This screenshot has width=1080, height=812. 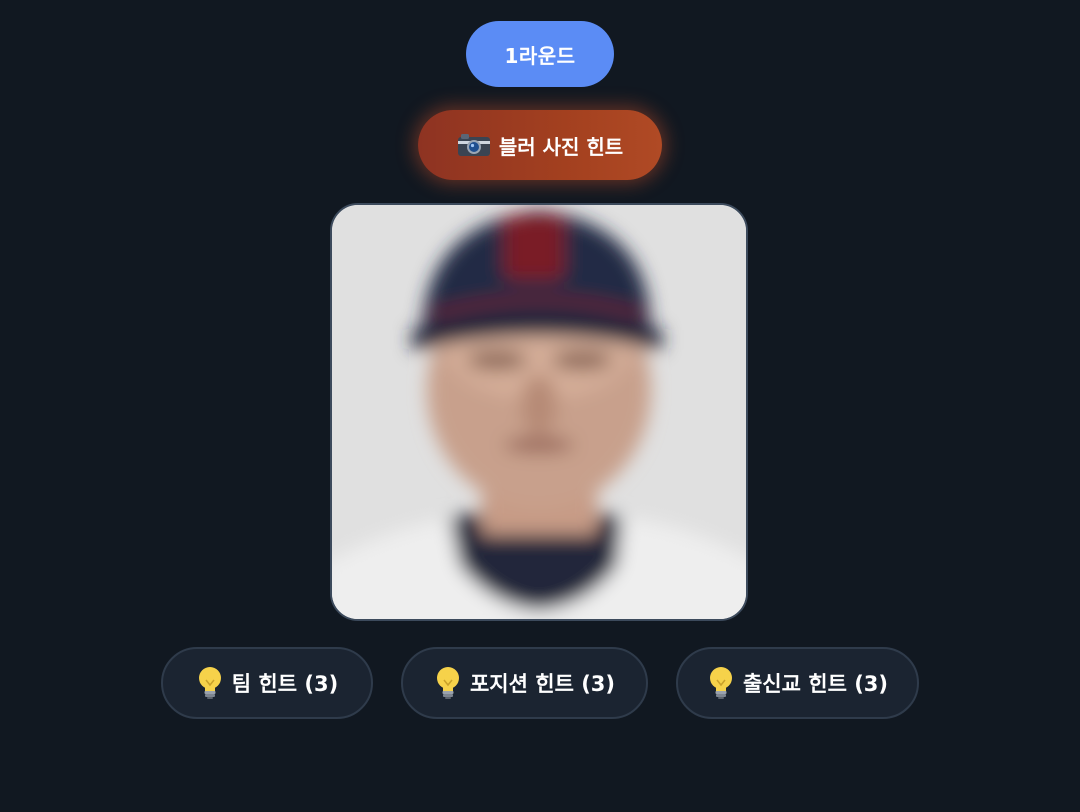 I want to click on team-hint-button: 팀 힌트 (3), so click(x=267, y=683).